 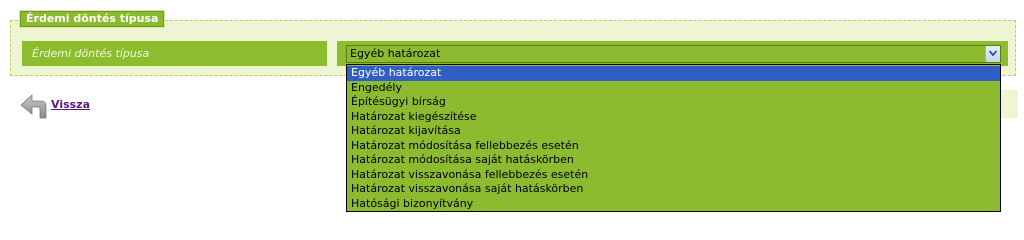 I want to click on dropdown-option: Határozat visszavonása saját hatáskörben, so click(x=673, y=189).